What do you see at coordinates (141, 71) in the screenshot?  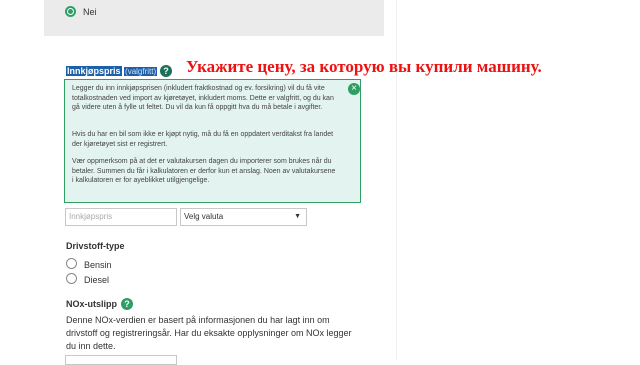 I see `price-optional-text: (valgfritt)` at bounding box center [141, 71].